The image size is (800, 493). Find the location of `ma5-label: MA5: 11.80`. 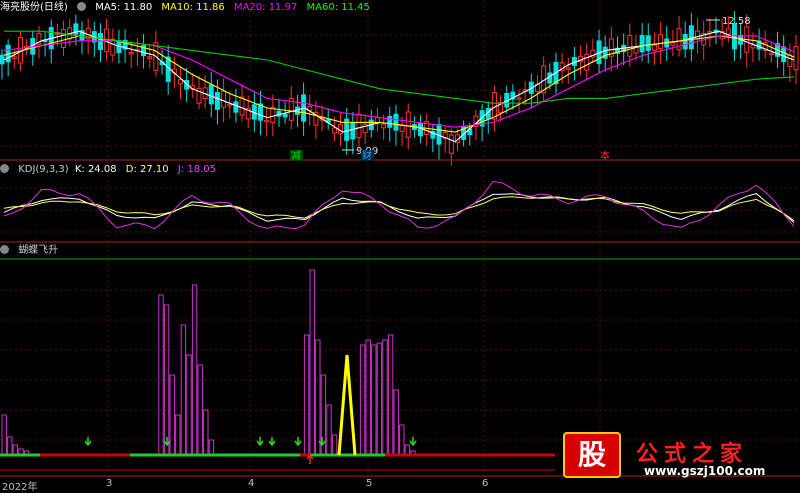

ma5-label: MA5: 11.80 is located at coordinates (124, 7).